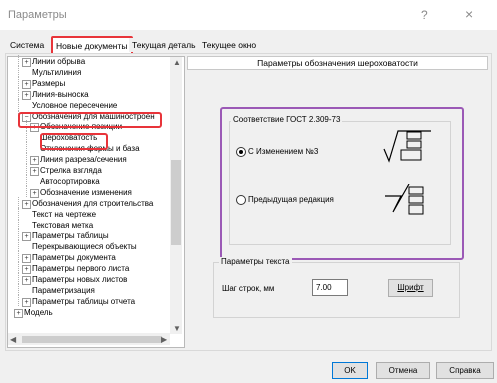 The image size is (497, 383). Describe the element at coordinates (27, 45) in the screenshot. I see `tab-system: Система` at that location.